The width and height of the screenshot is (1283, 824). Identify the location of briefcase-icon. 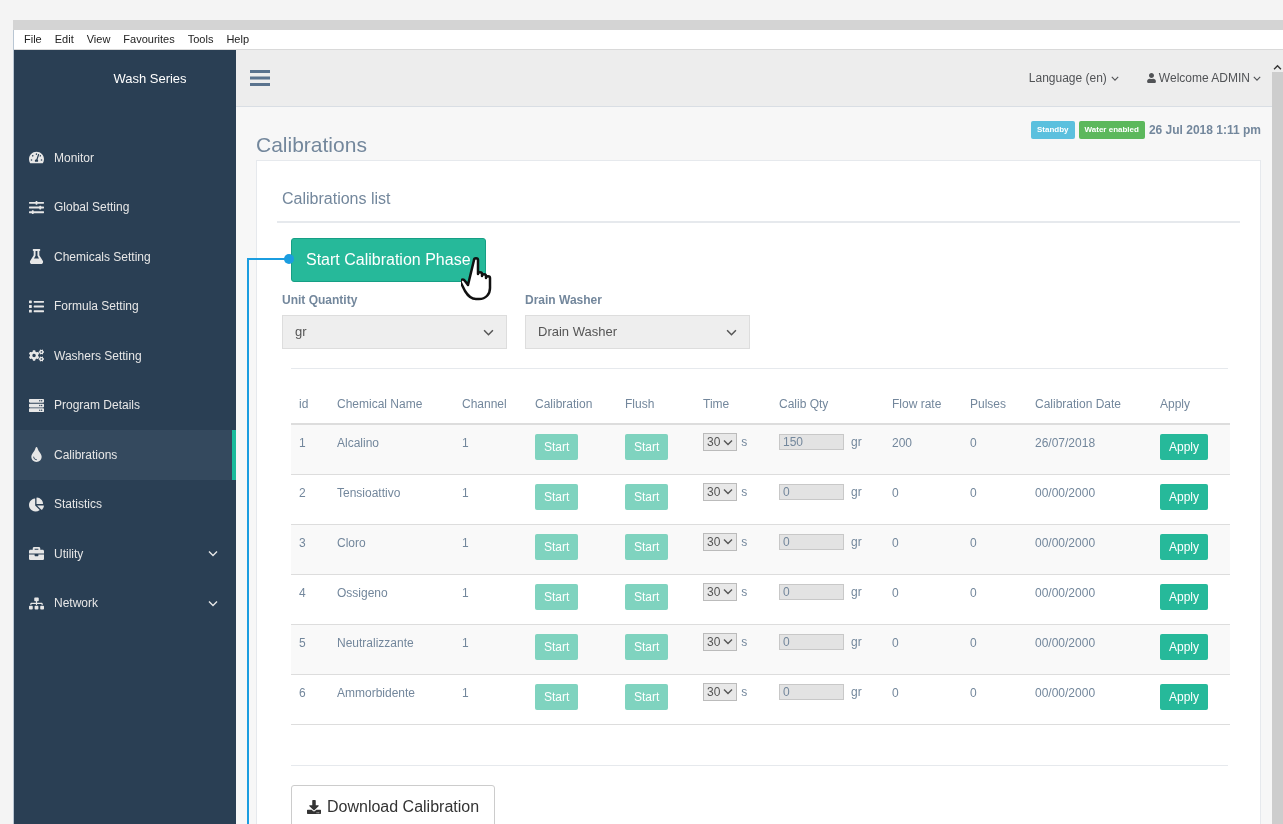
(36, 554).